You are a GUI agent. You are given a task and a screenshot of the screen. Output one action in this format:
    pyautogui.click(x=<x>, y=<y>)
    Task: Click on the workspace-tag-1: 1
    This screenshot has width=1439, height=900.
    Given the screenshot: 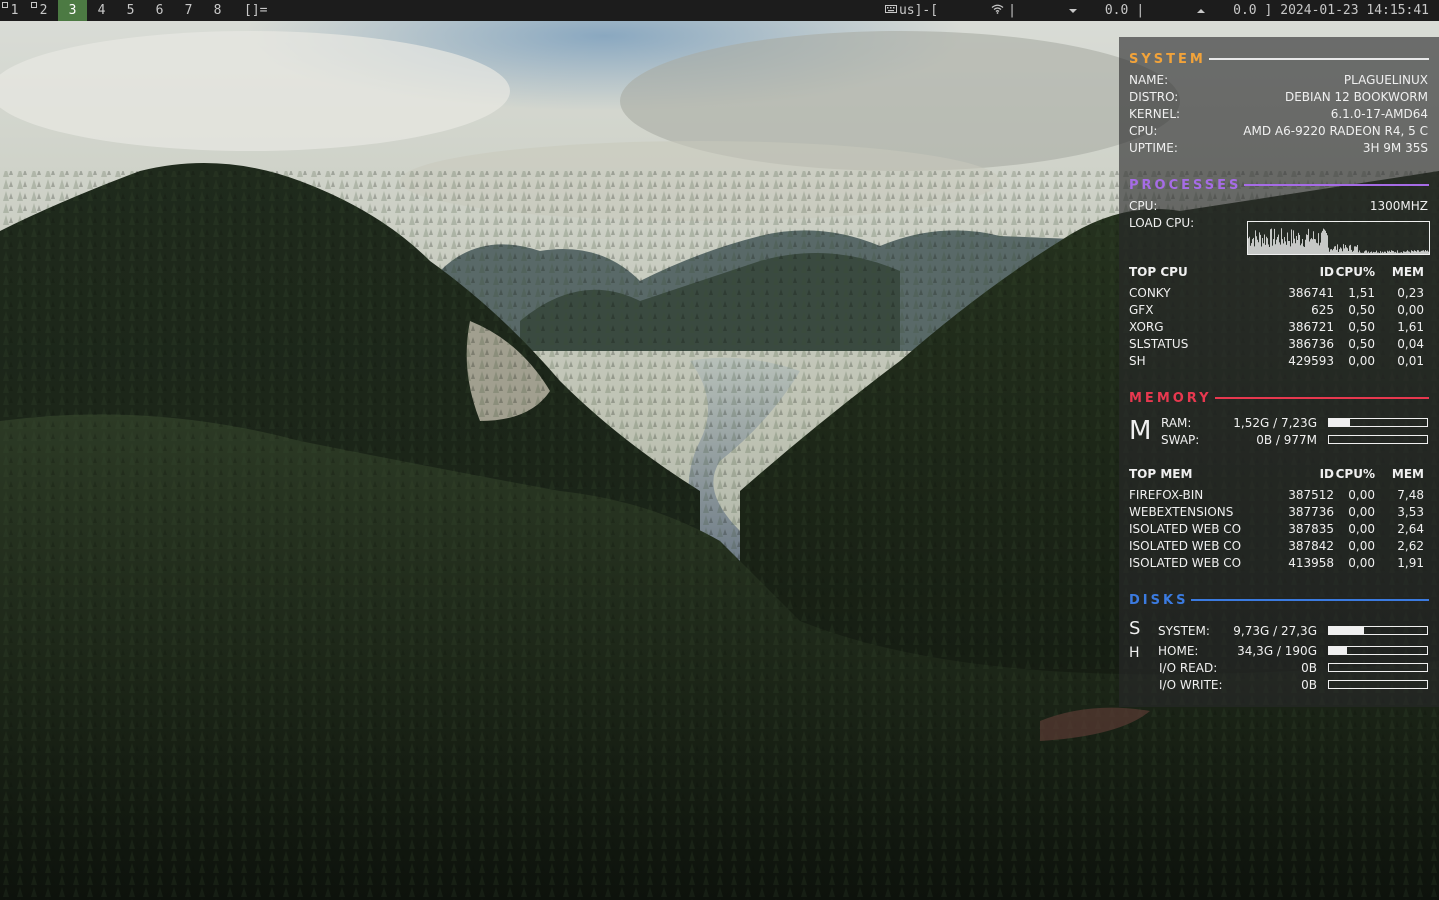 What is the action you would take?
    pyautogui.click(x=14, y=10)
    